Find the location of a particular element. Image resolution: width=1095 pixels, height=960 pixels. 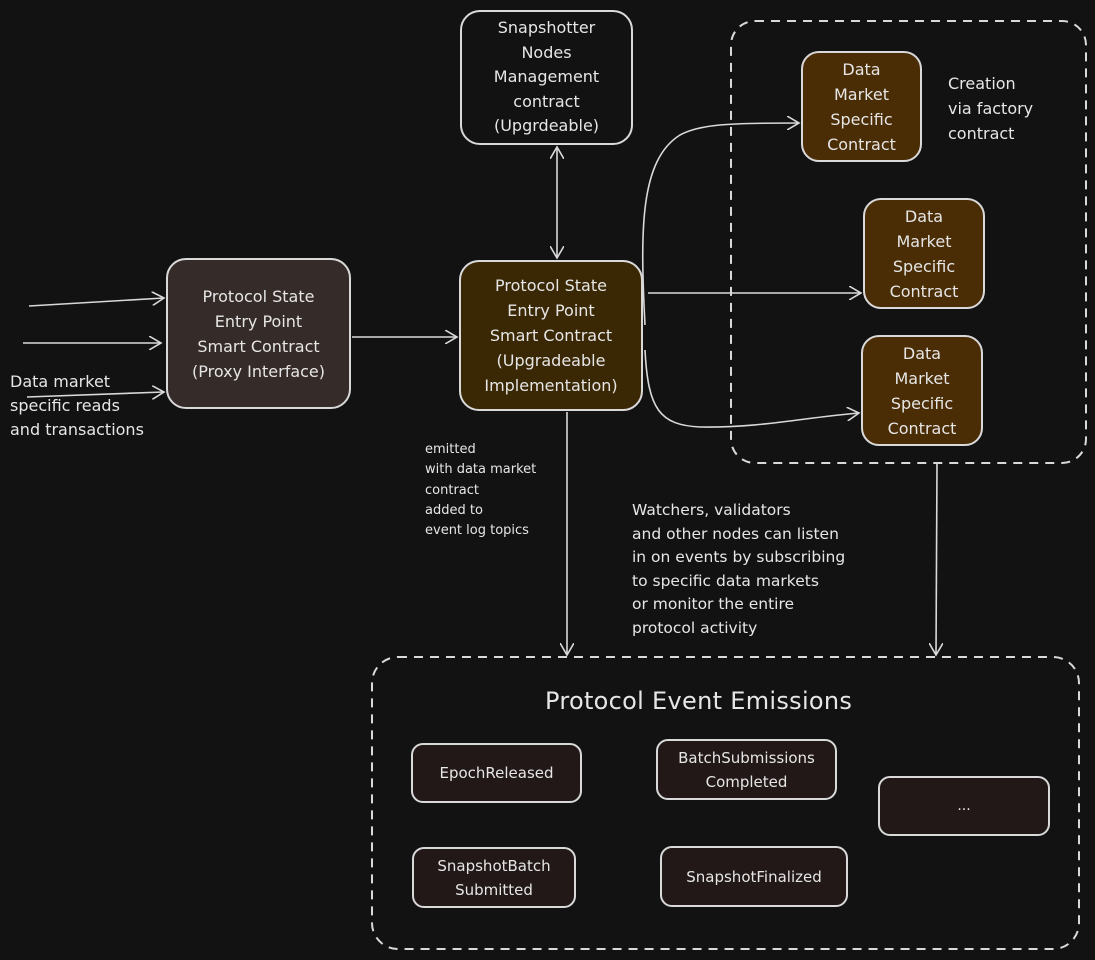

event-label: EpochReleased is located at coordinates (496, 773).